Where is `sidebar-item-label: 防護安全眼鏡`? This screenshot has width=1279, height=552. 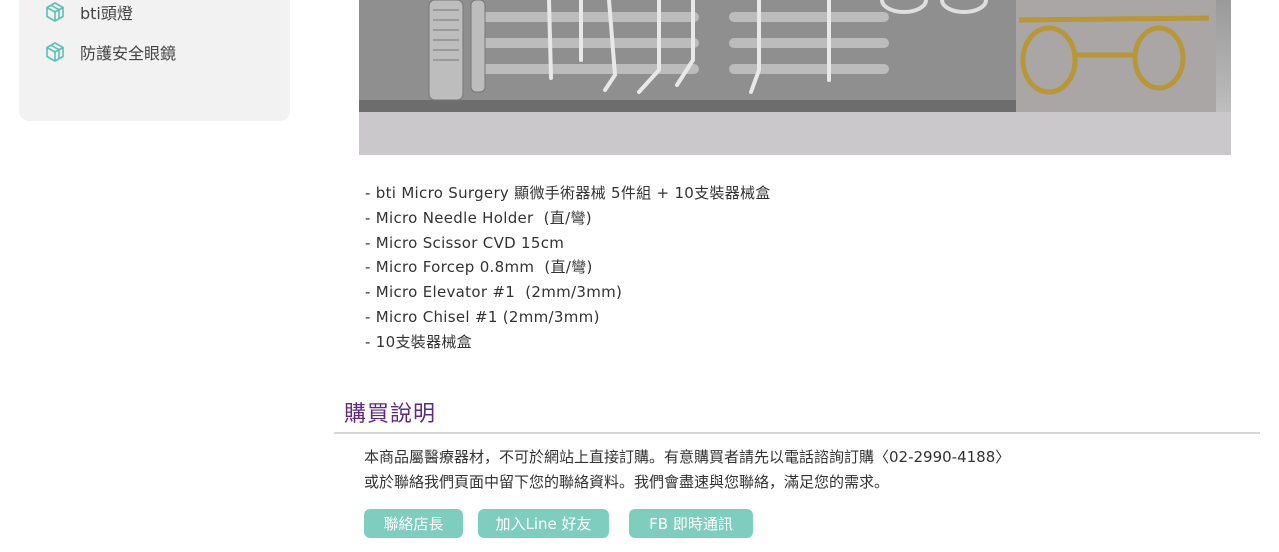 sidebar-item-label: 防護安全眼鏡 is located at coordinates (128, 53).